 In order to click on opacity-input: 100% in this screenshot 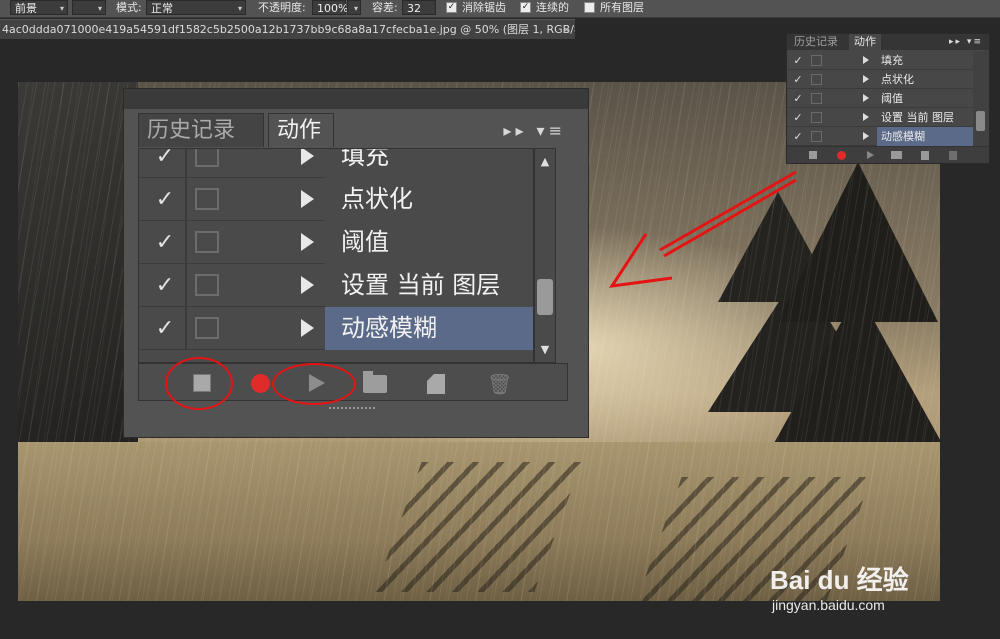, I will do `click(330, 7)`.